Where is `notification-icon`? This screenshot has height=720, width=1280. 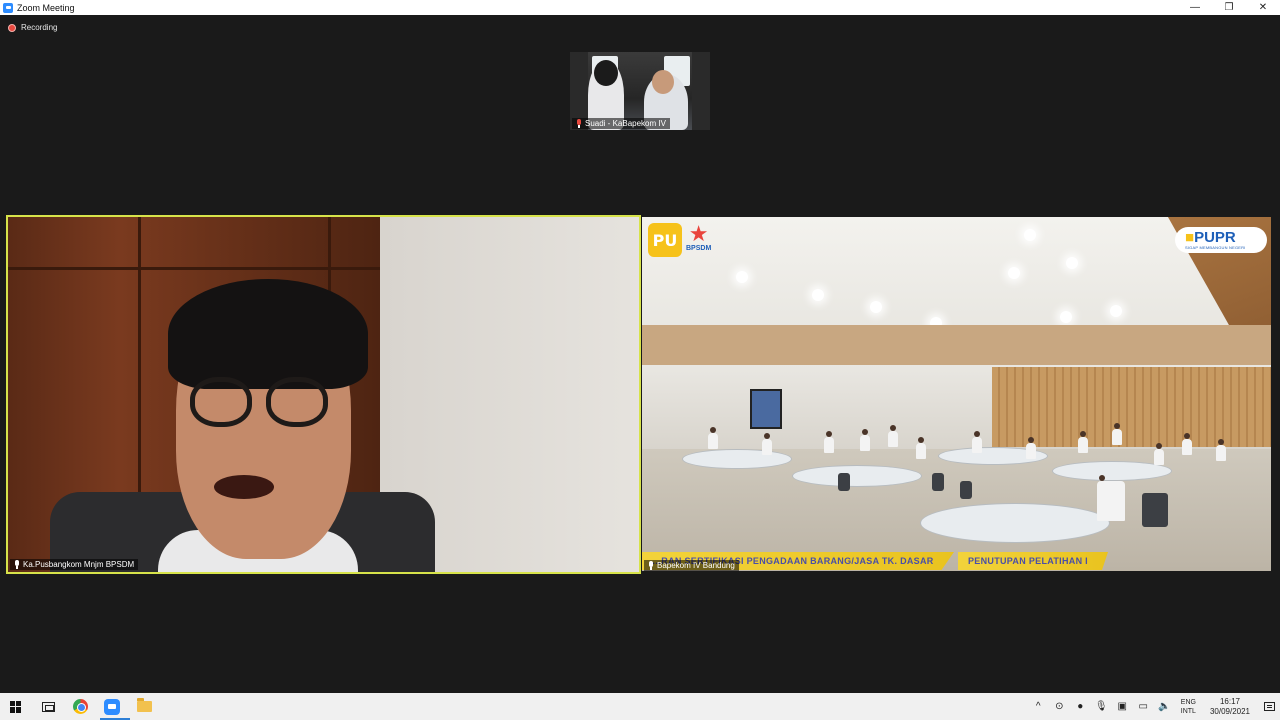 notification-icon is located at coordinates (1269, 706).